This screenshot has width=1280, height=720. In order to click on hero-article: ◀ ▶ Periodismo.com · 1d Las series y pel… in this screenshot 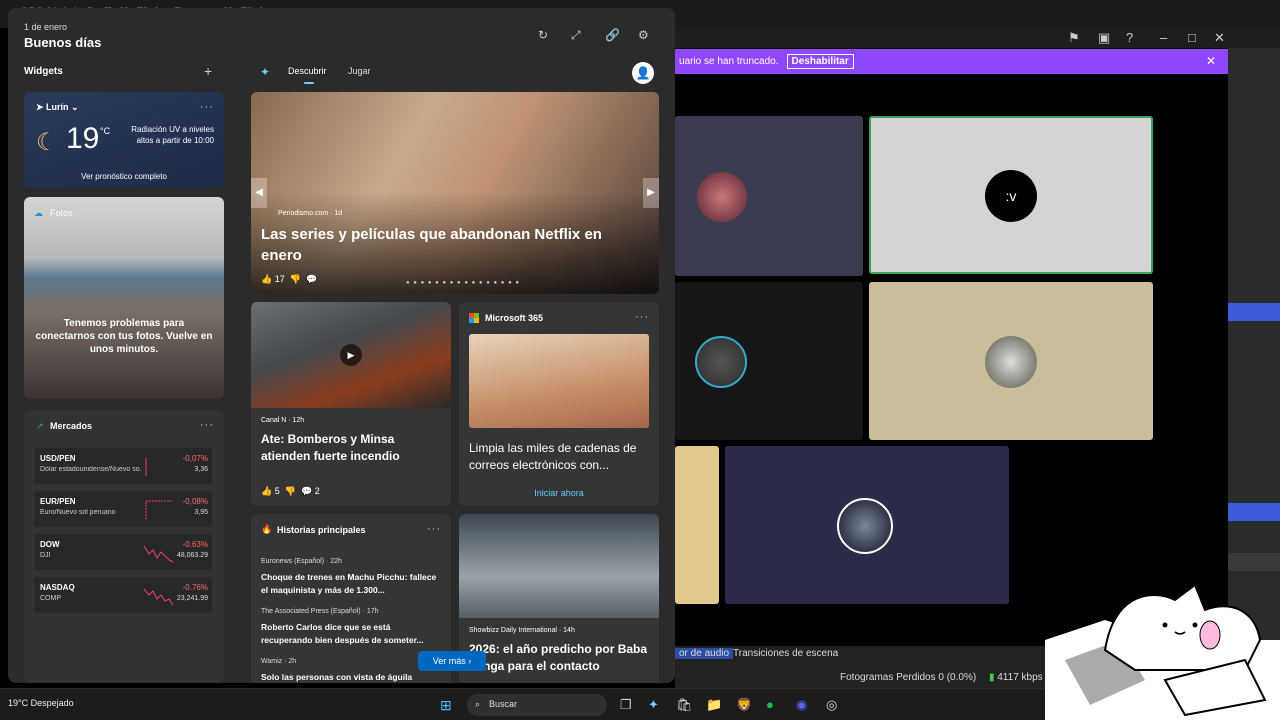, I will do `click(455, 193)`.